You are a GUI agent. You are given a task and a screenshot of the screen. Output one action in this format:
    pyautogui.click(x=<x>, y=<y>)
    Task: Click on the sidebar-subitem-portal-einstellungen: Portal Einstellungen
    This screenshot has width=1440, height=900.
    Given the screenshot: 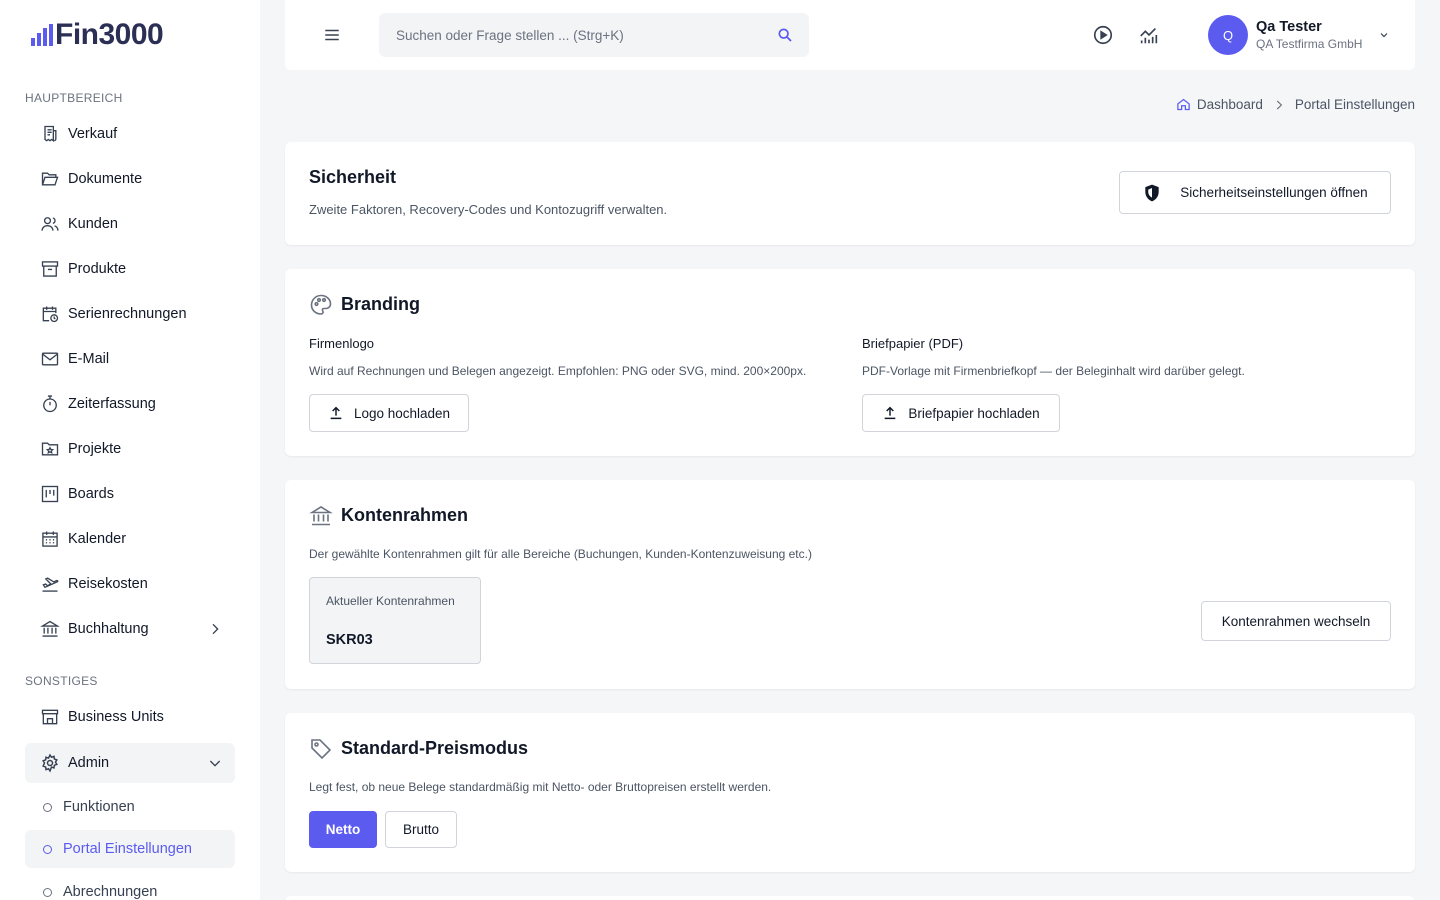 What is the action you would take?
    pyautogui.click(x=130, y=849)
    